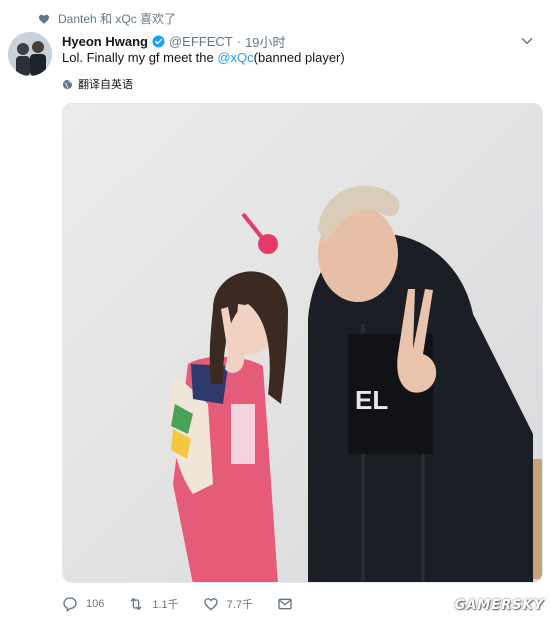  I want to click on user-handle: @EFFECT, so click(201, 41).